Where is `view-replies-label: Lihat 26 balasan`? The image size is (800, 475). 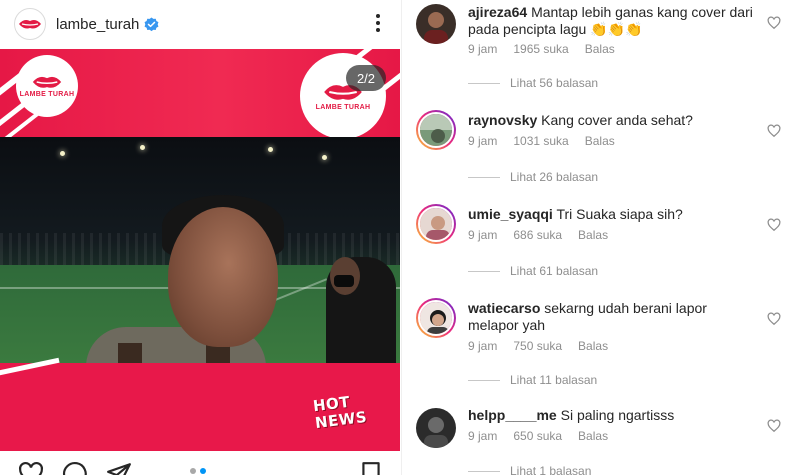
view-replies-label: Lihat 26 balasan is located at coordinates (554, 177).